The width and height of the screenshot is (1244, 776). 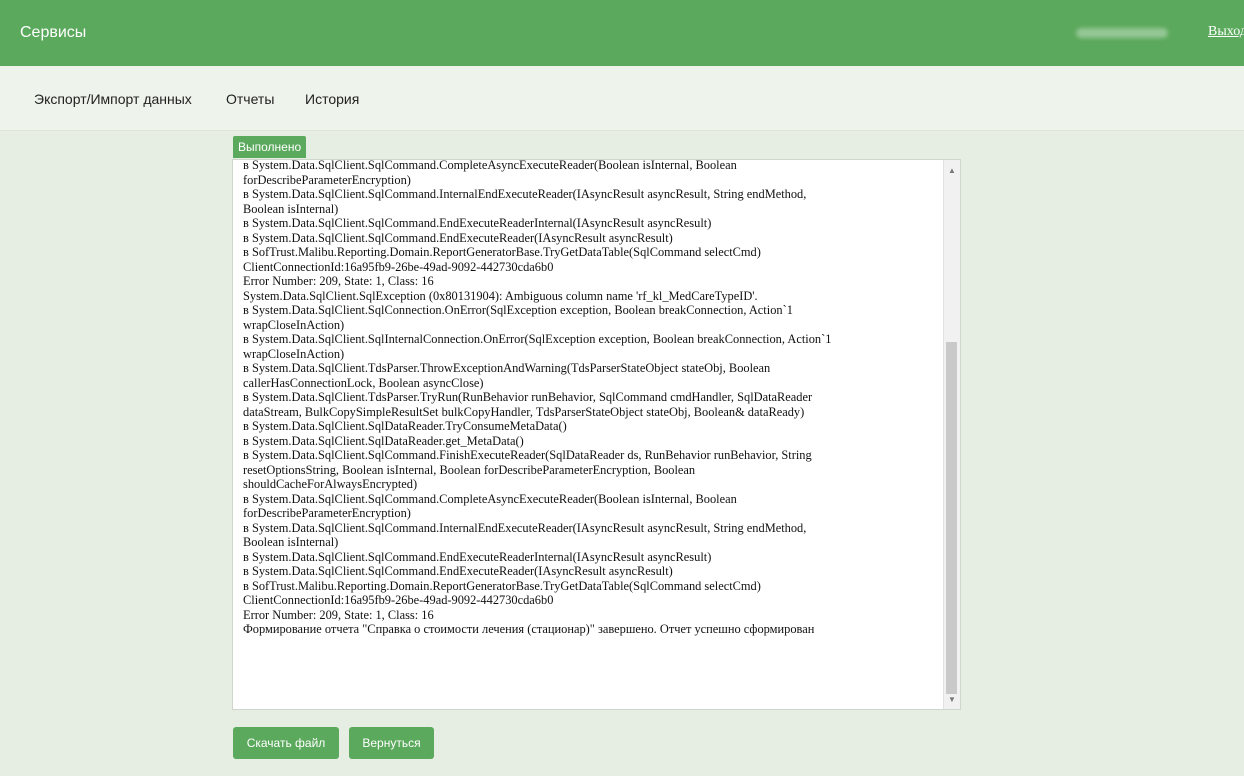 What do you see at coordinates (952, 171) in the screenshot?
I see `scroll-up-arrow-icon: ▲` at bounding box center [952, 171].